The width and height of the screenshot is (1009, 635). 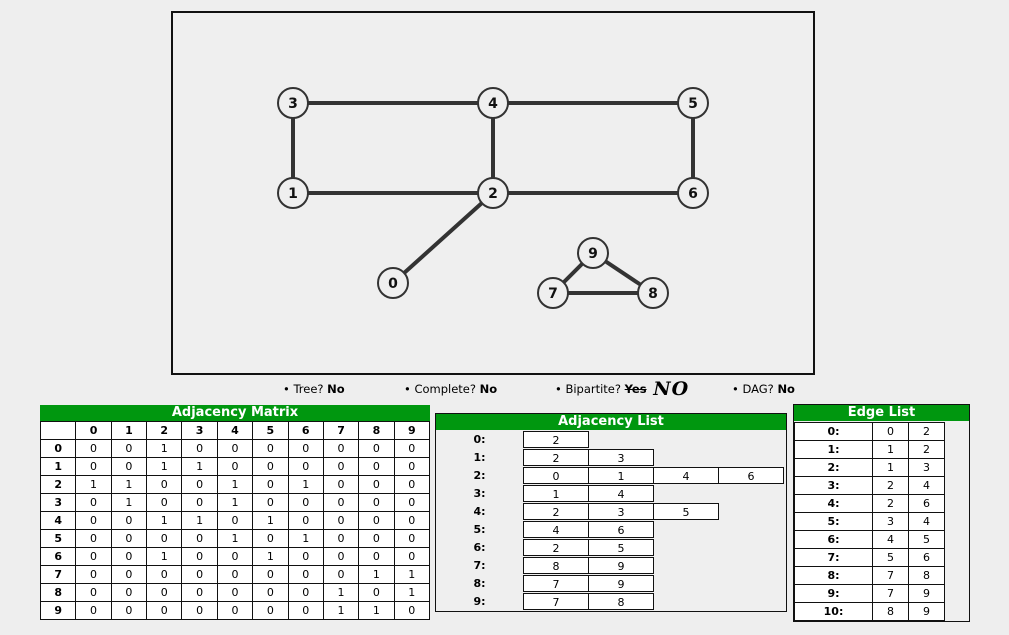 I want to click on edge-list-row: 10: 8 9, so click(x=869, y=611).